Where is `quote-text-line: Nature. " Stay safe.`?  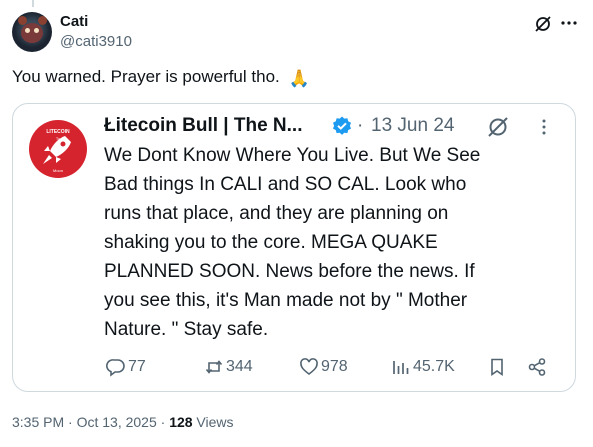
quote-text-line: Nature. " Stay safe. is located at coordinates (186, 329).